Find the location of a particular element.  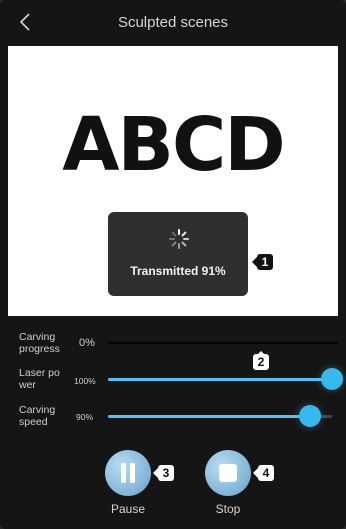

carving-speed-label: Carving speed is located at coordinates (37, 416).